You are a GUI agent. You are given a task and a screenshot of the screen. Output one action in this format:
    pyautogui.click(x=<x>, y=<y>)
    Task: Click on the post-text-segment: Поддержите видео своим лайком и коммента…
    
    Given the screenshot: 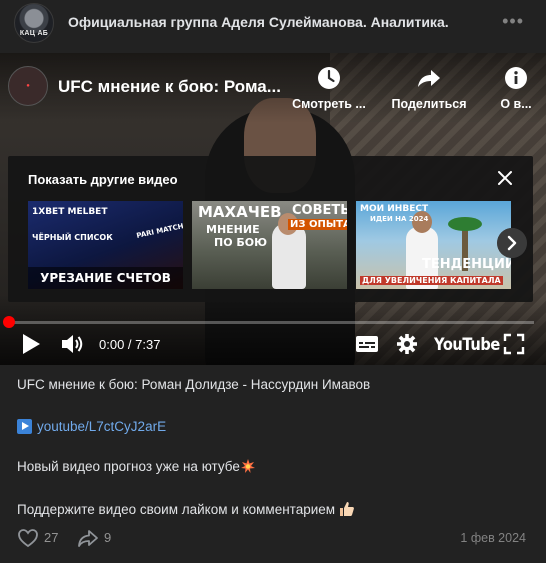 What is the action you would take?
    pyautogui.click(x=176, y=509)
    